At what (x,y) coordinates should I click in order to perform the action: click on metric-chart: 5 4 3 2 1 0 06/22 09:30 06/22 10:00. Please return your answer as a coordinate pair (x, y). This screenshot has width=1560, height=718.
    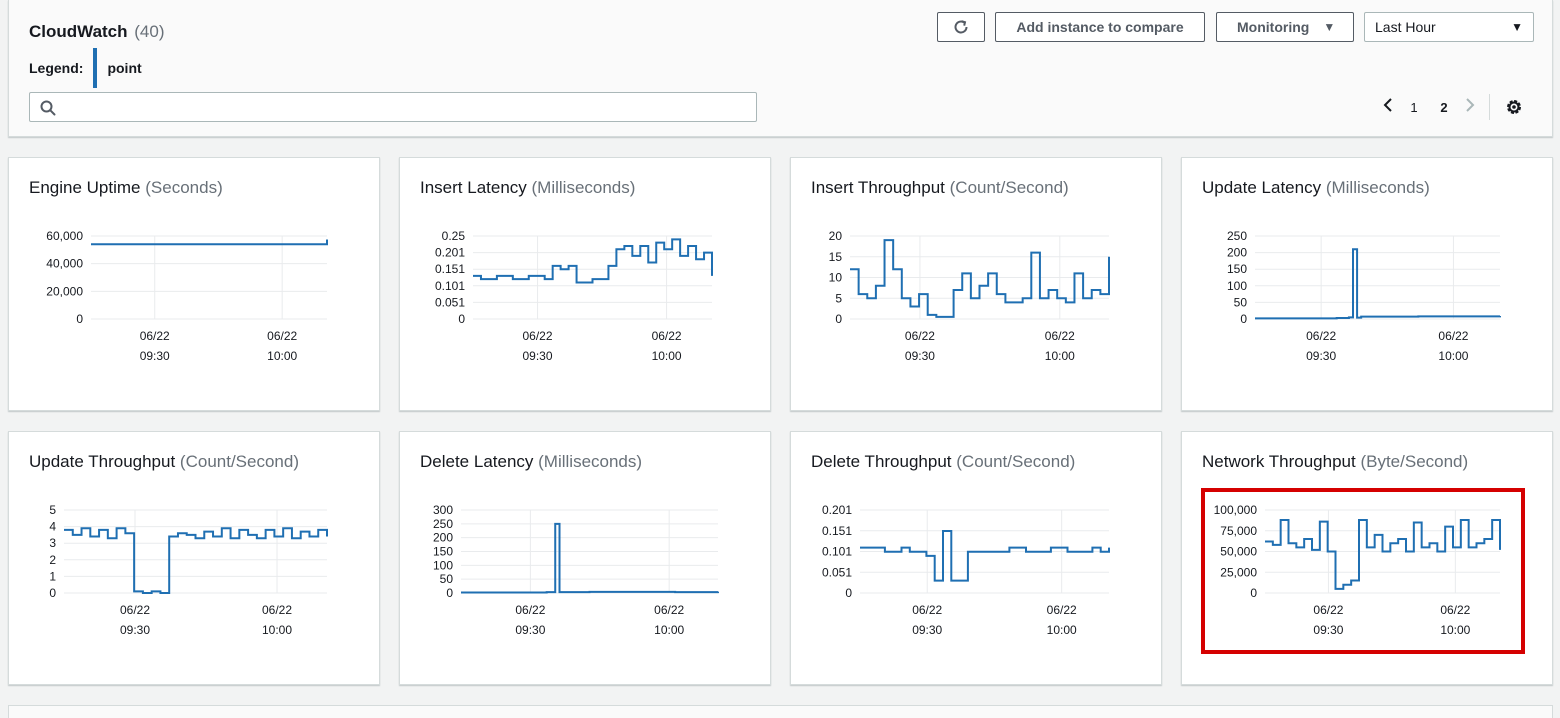
    Looking at the image, I should click on (188, 570).